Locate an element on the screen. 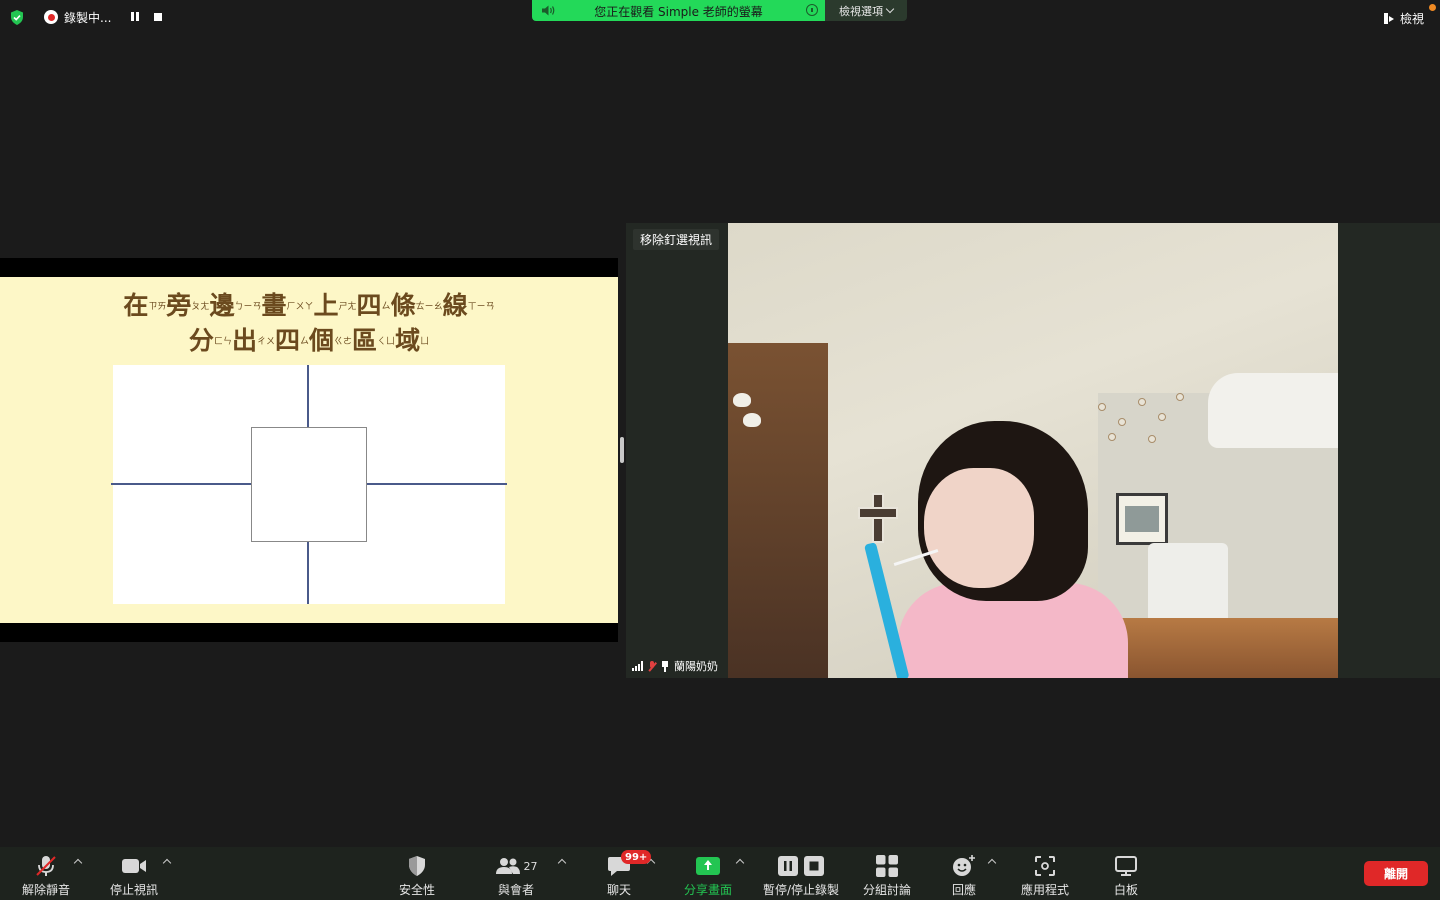  share-screen-icon is located at coordinates (708, 866).